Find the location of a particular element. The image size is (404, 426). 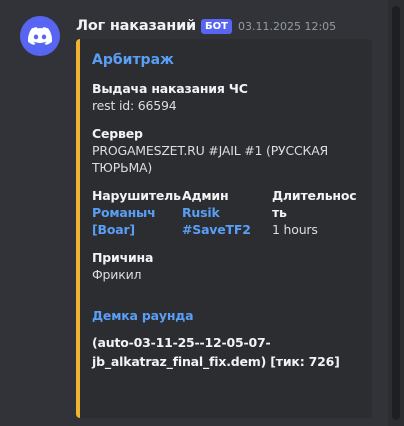

avatar is located at coordinates (40, 36).